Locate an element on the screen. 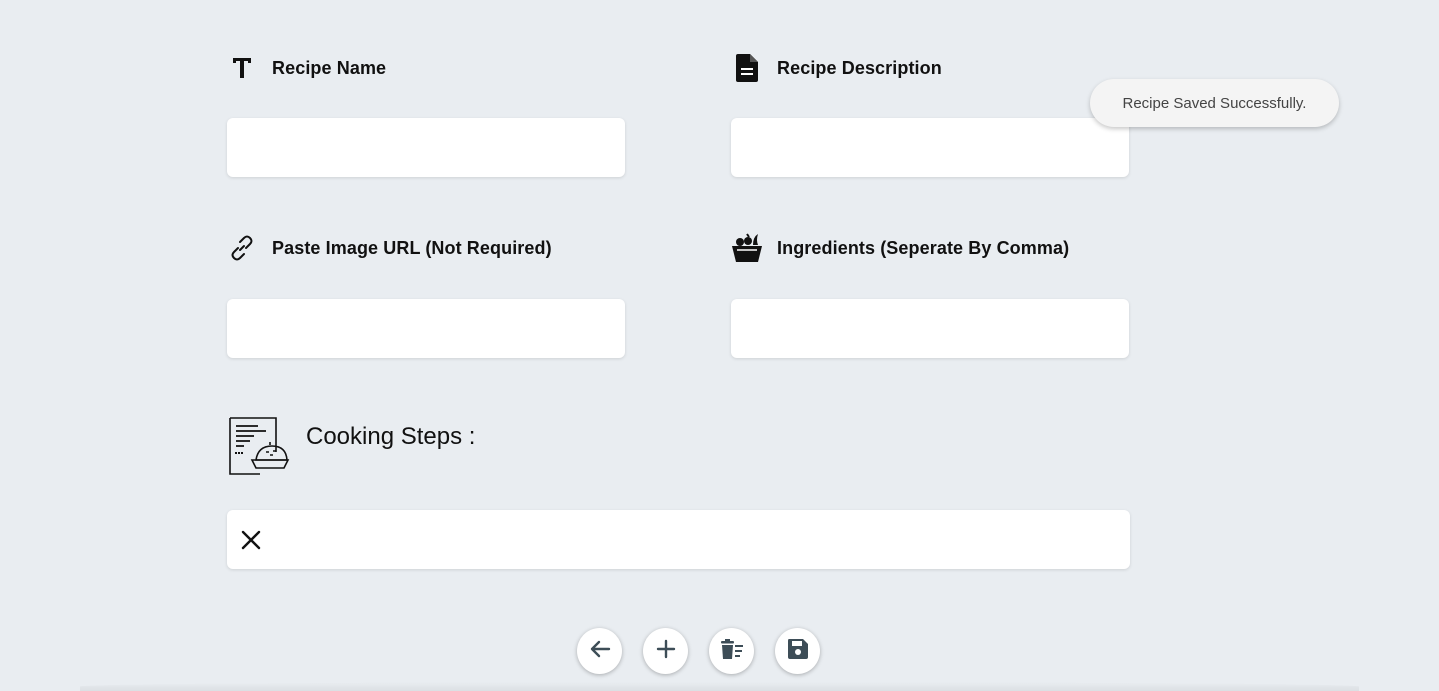  document-icon is located at coordinates (747, 68).